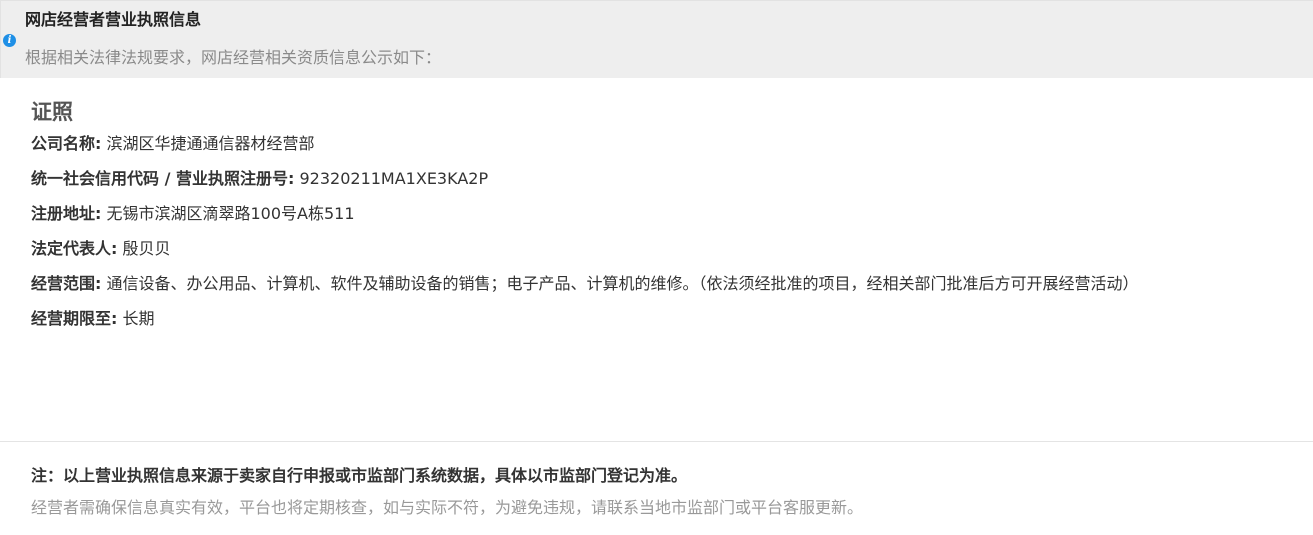 The image size is (1313, 535). Describe the element at coordinates (666, 324) in the screenshot. I see `info-row-term: 经营期限至: 长期` at that location.